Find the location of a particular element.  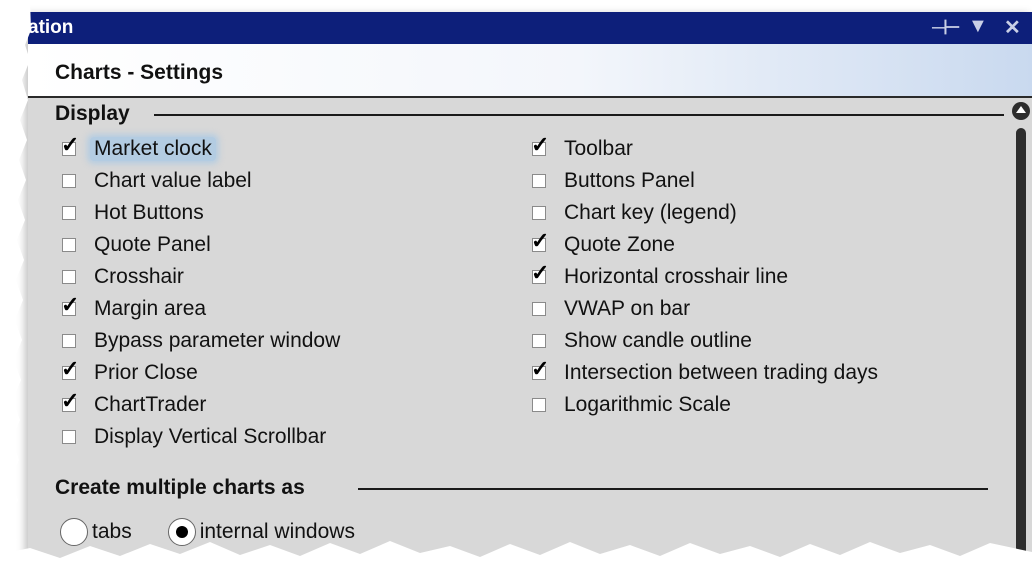

multiple-section-divider is located at coordinates (673, 489).